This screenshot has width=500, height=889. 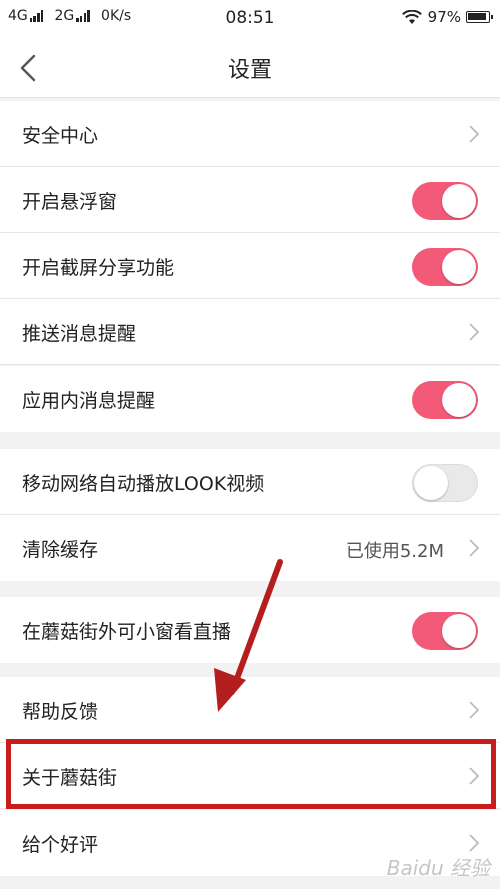 I want to click on annotation-arrow-icon, so click(x=248, y=635).